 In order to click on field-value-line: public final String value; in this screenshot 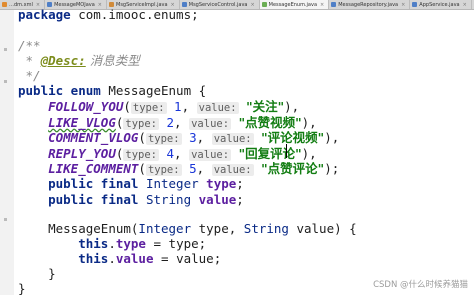, I will do `click(146, 199)`.